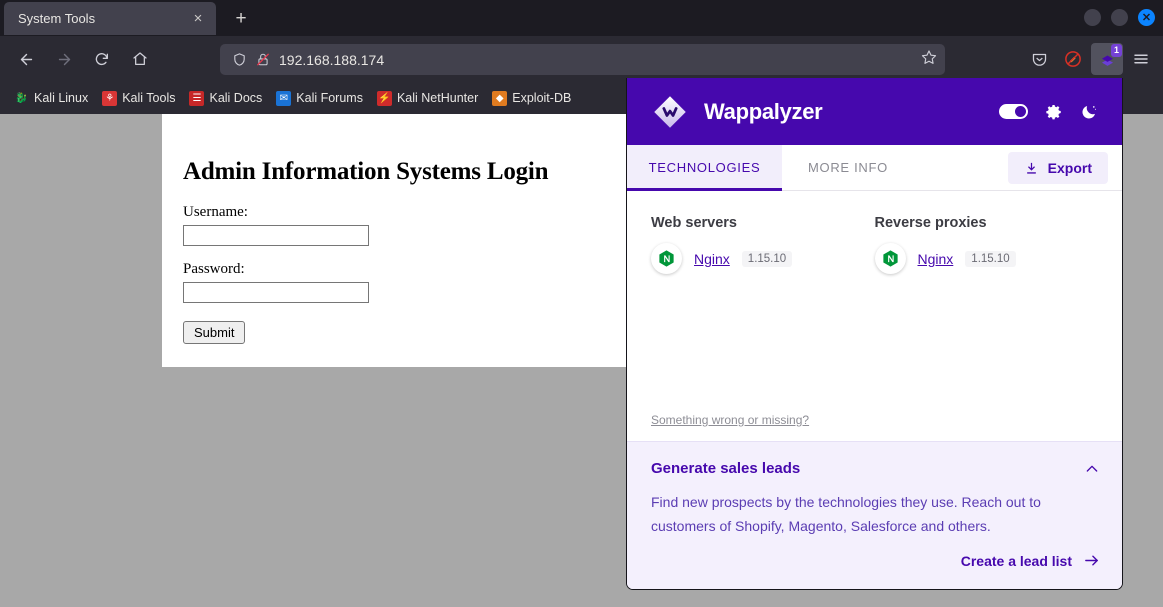 The height and width of the screenshot is (607, 1163). I want to click on star-icon, so click(929, 59).